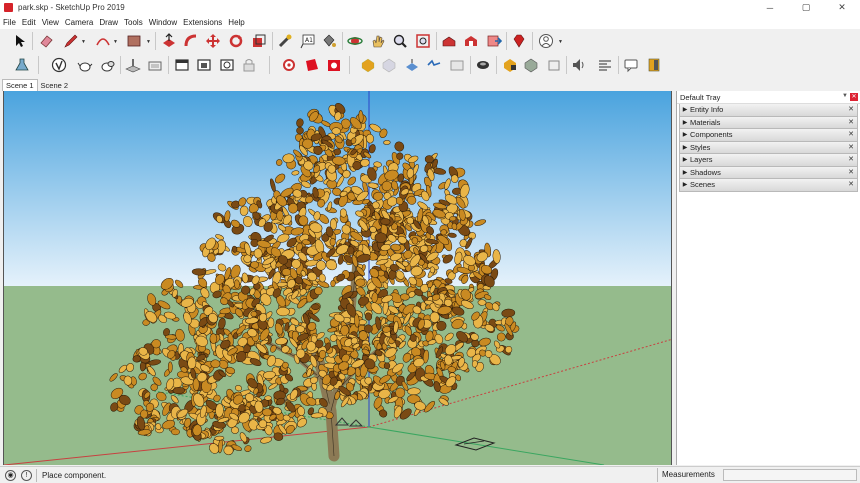  What do you see at coordinates (29, 22) in the screenshot?
I see `menu-edit: Edit` at bounding box center [29, 22].